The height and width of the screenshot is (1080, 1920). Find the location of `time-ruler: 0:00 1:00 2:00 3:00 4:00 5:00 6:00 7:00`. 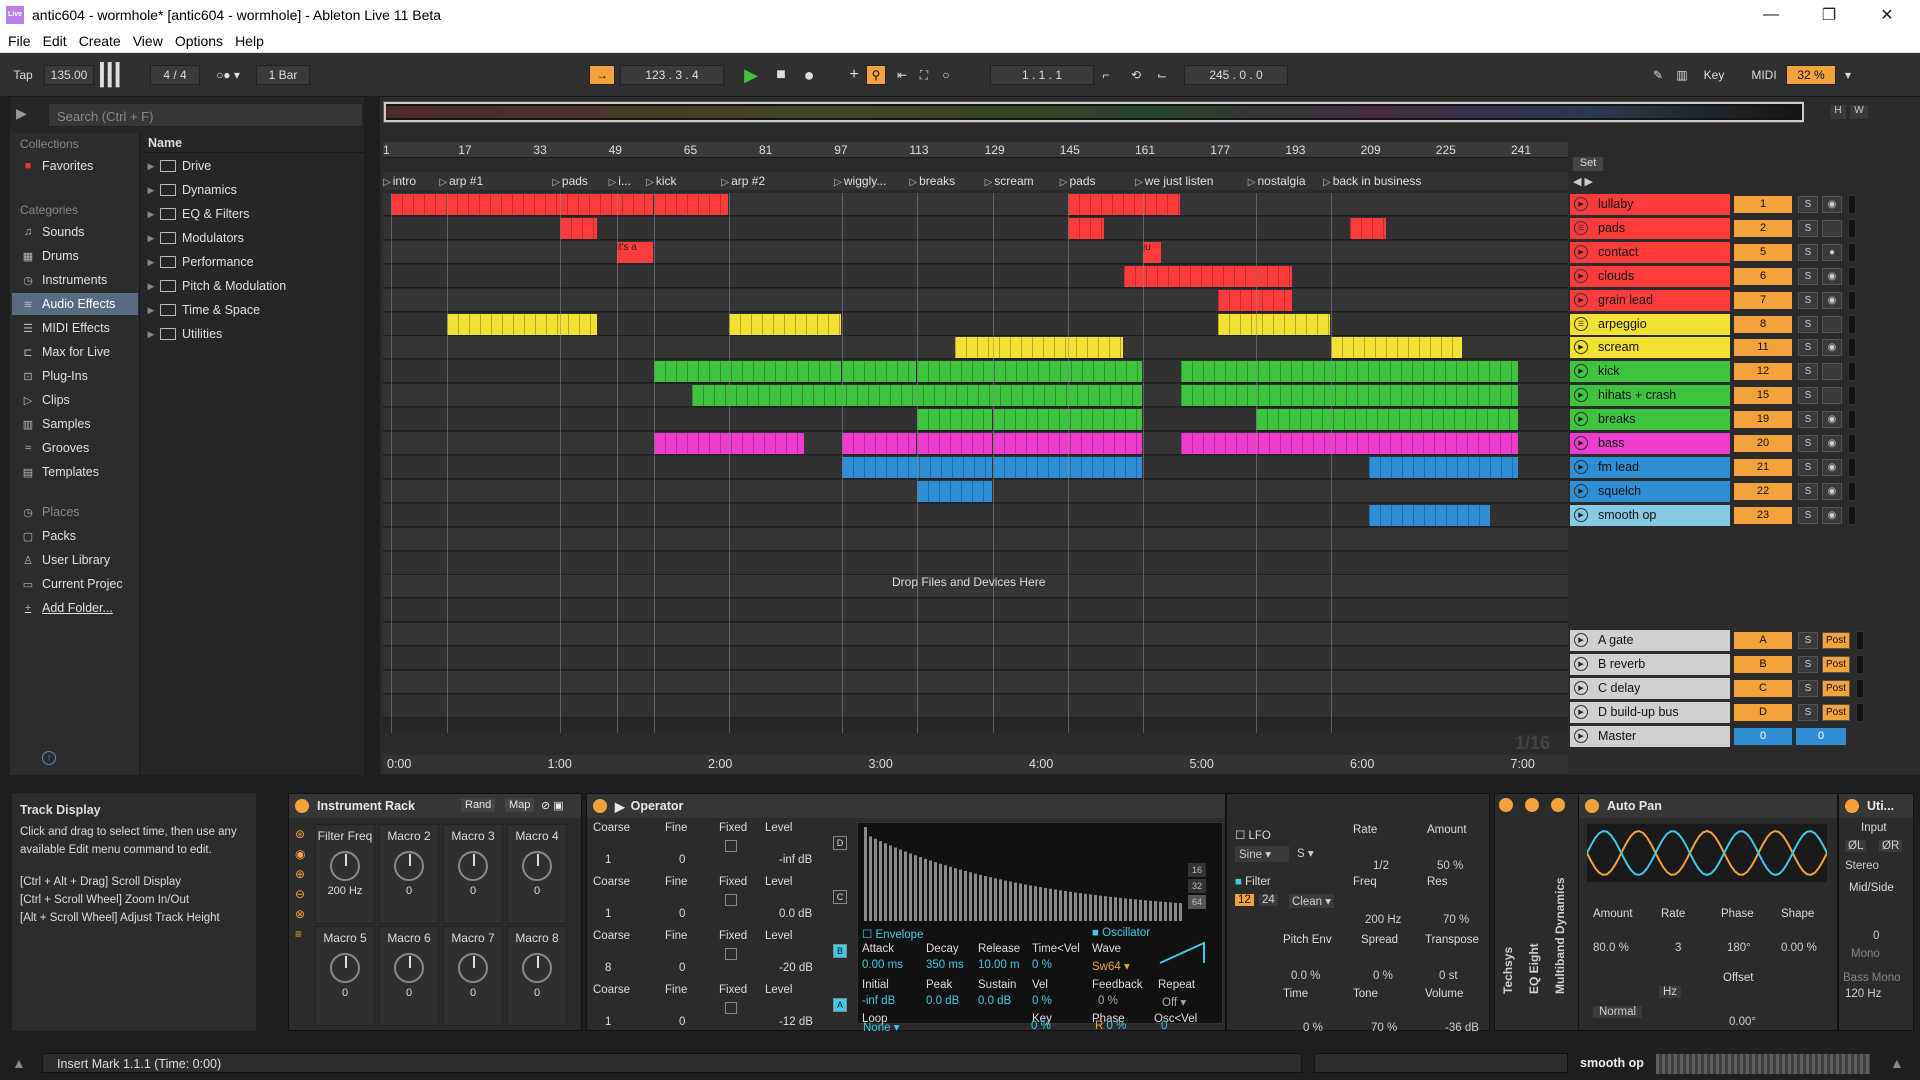

time-ruler: 0:00 1:00 2:00 3:00 4:00 5:00 6:00 7:00 is located at coordinates (975, 764).